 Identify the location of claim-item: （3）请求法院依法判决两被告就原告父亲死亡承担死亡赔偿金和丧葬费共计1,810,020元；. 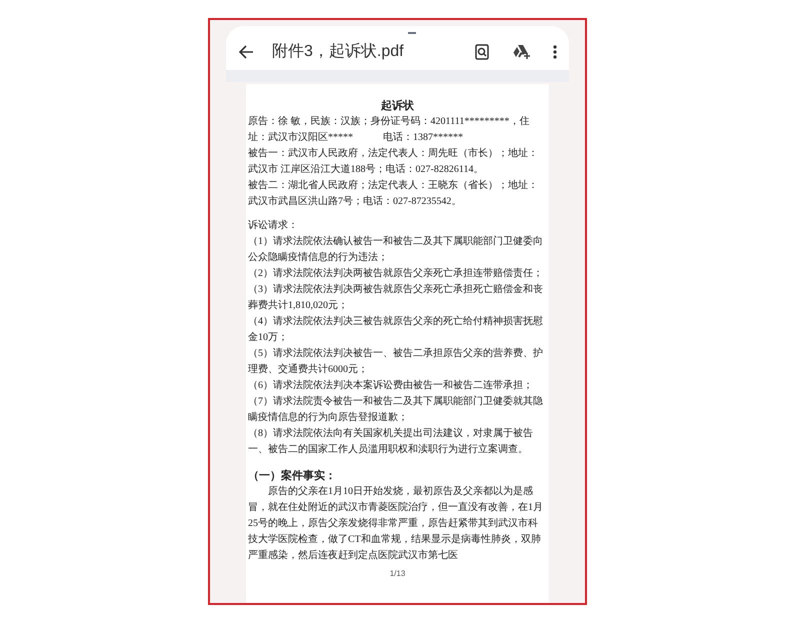
(396, 297).